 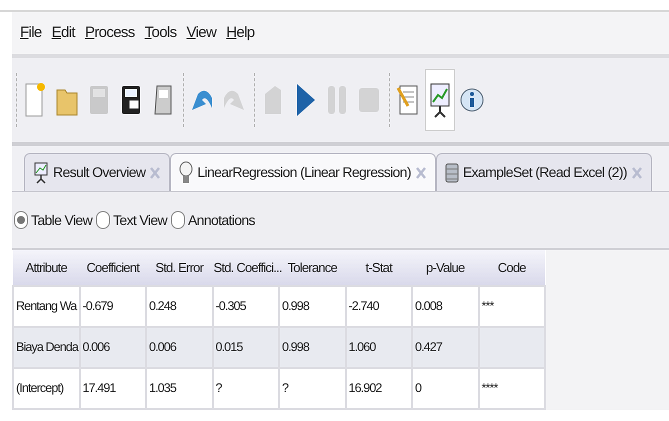 I want to click on radio-option: Table View, so click(x=53, y=220).